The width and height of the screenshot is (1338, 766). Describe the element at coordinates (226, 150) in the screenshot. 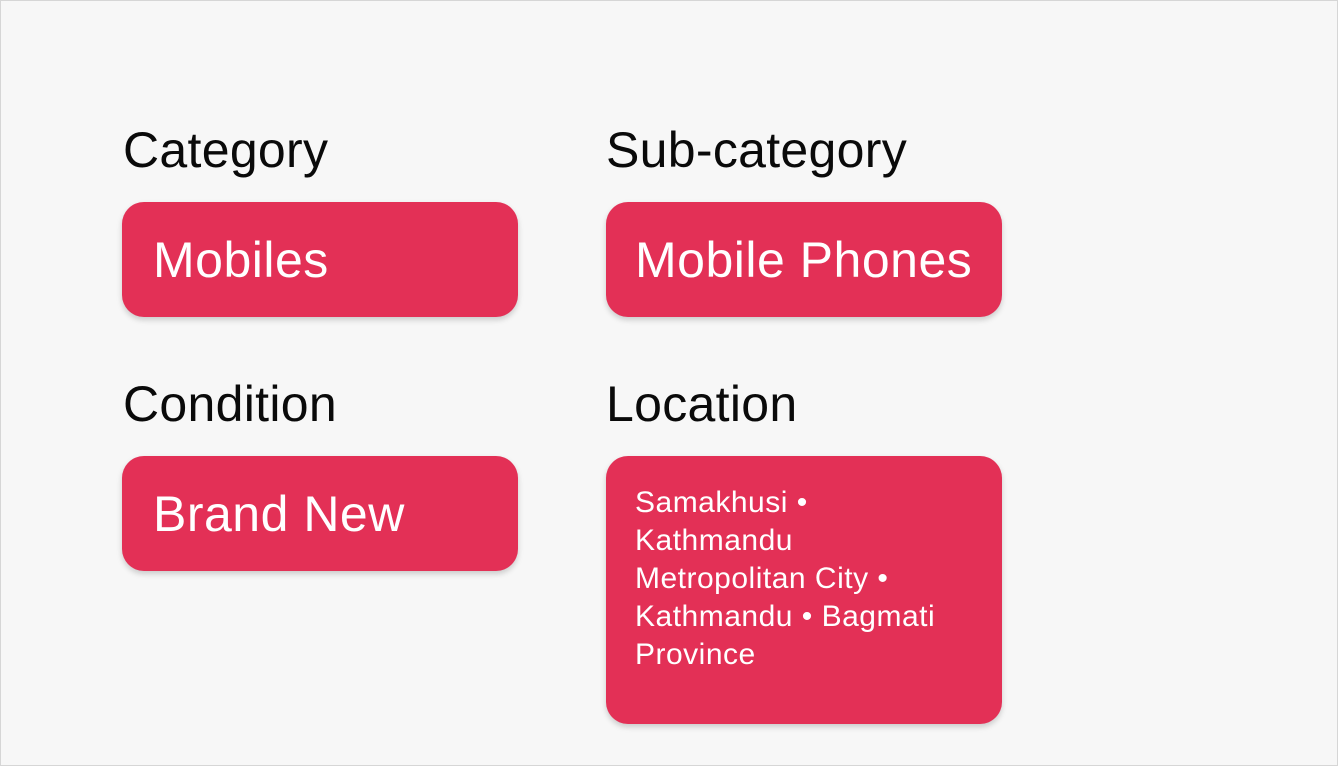

I see `category-label: Category` at that location.